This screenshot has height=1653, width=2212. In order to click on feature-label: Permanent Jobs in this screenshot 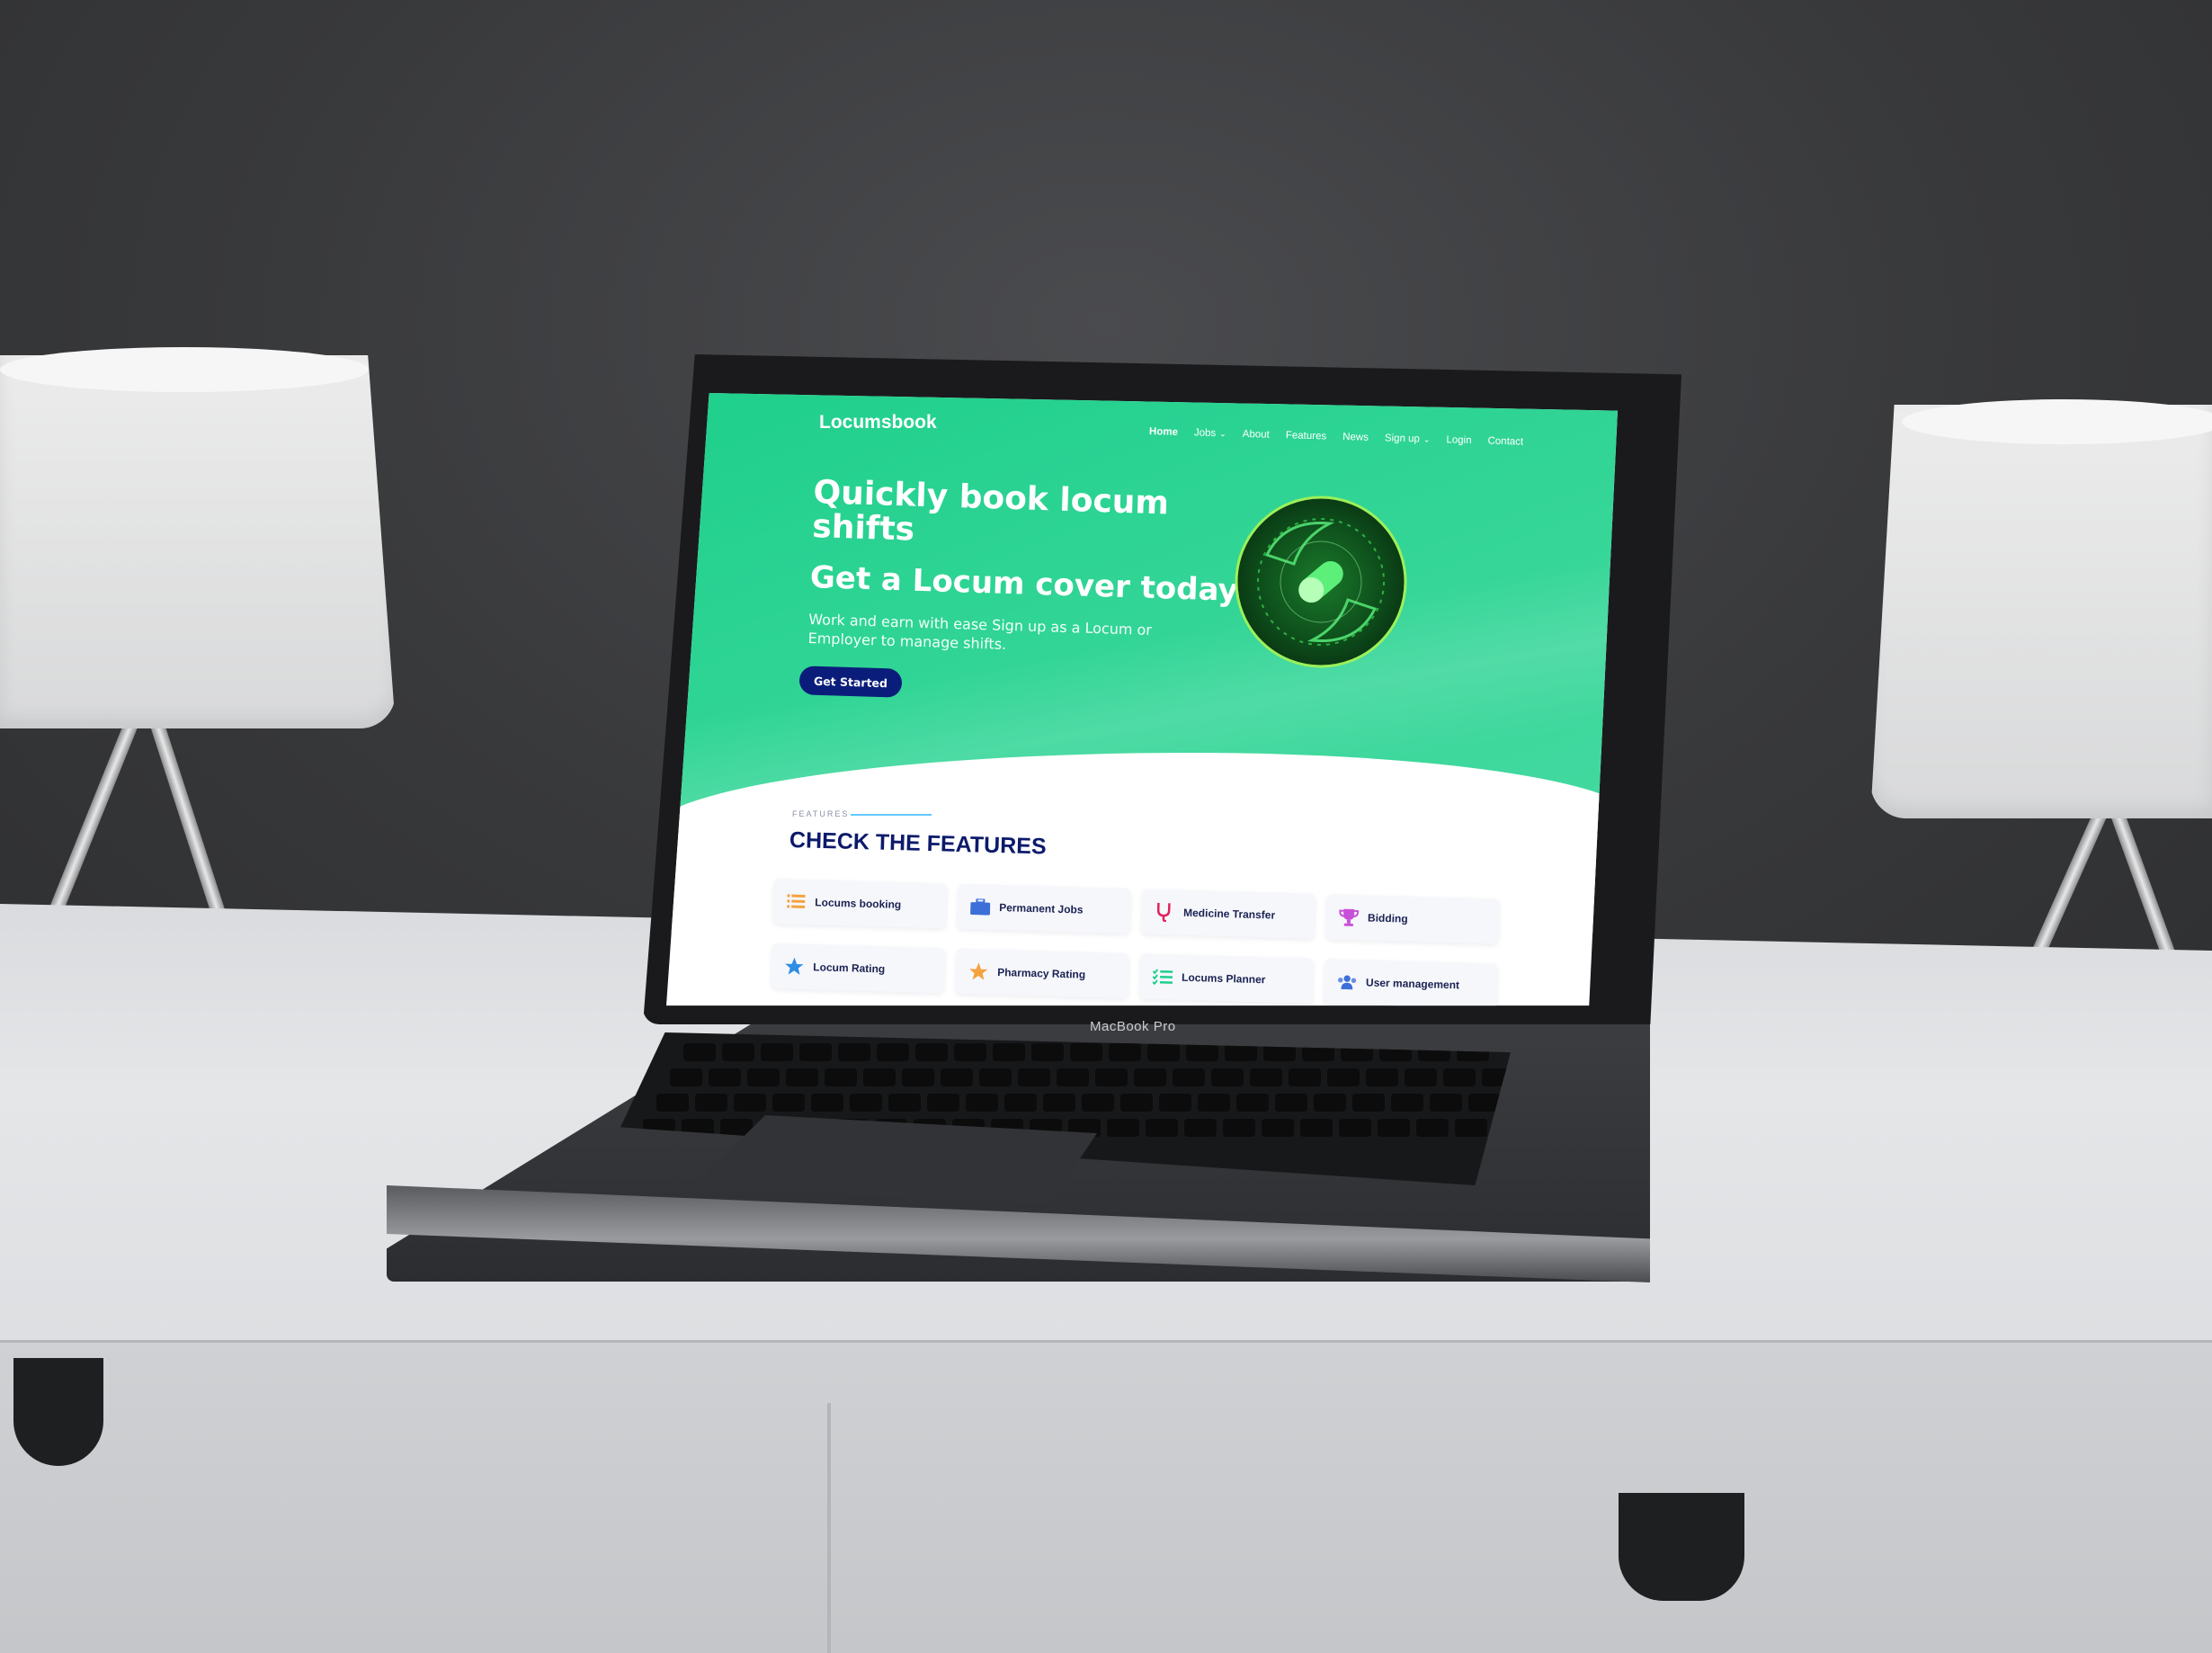, I will do `click(1041, 909)`.